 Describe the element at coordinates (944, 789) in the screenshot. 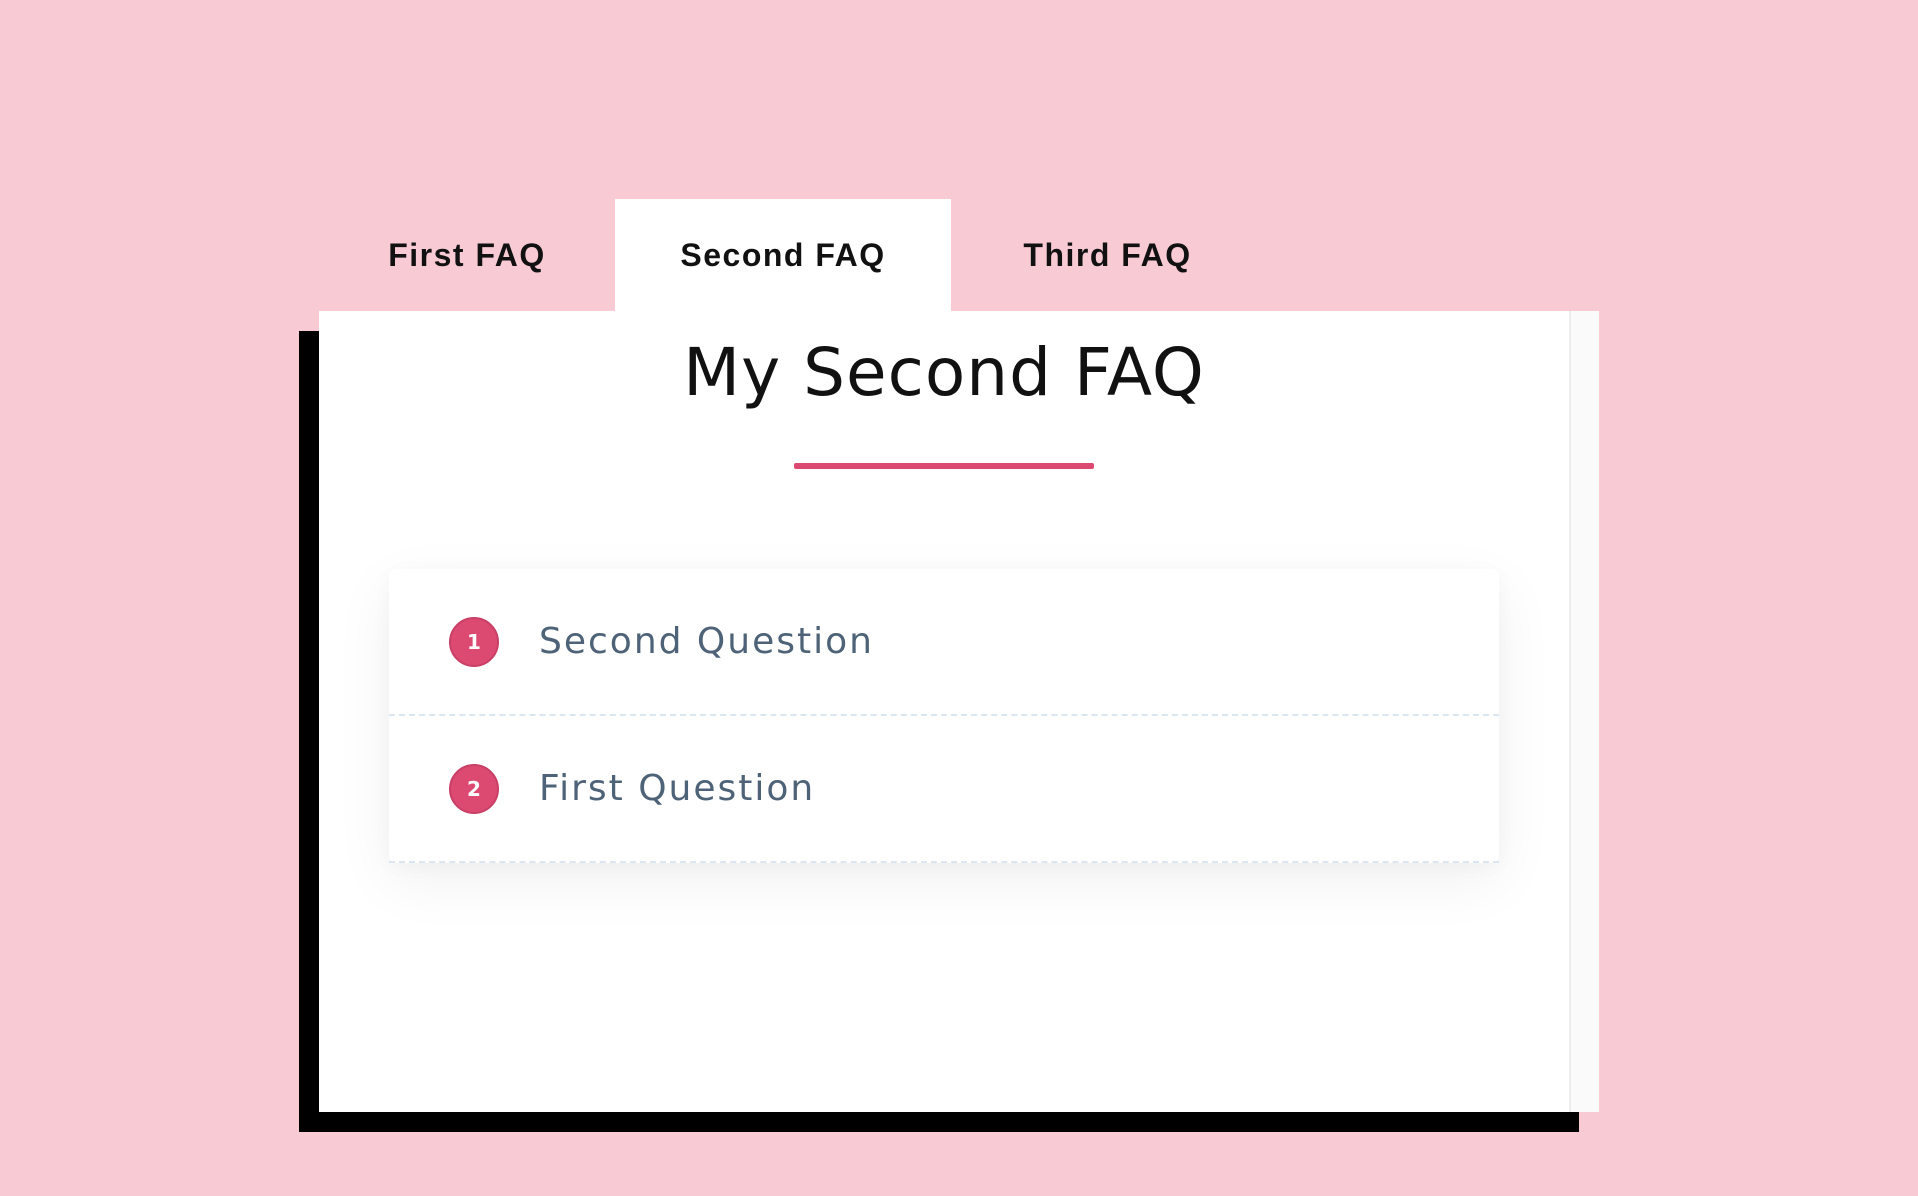

I see `faq-item: 2 First Question` at that location.